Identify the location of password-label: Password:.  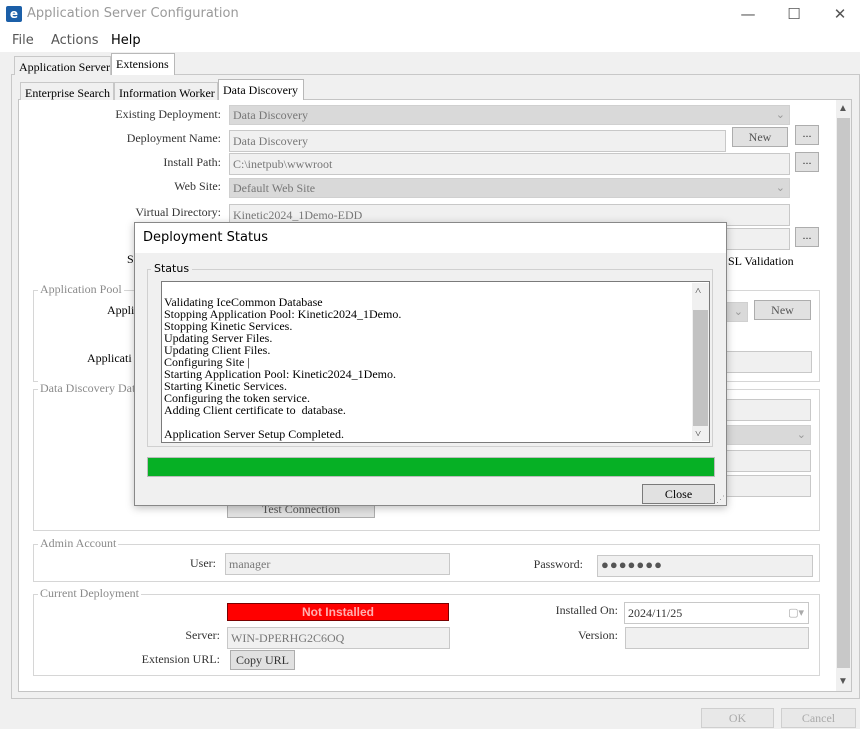
(558, 564).